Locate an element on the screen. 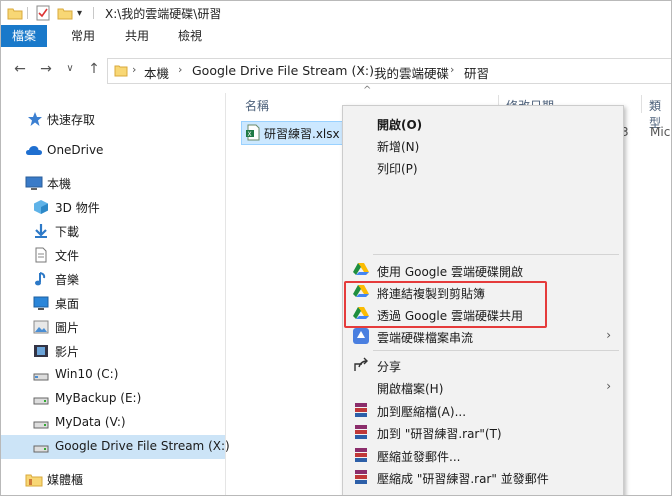  file-type-partial: Mic is located at coordinates (660, 132).